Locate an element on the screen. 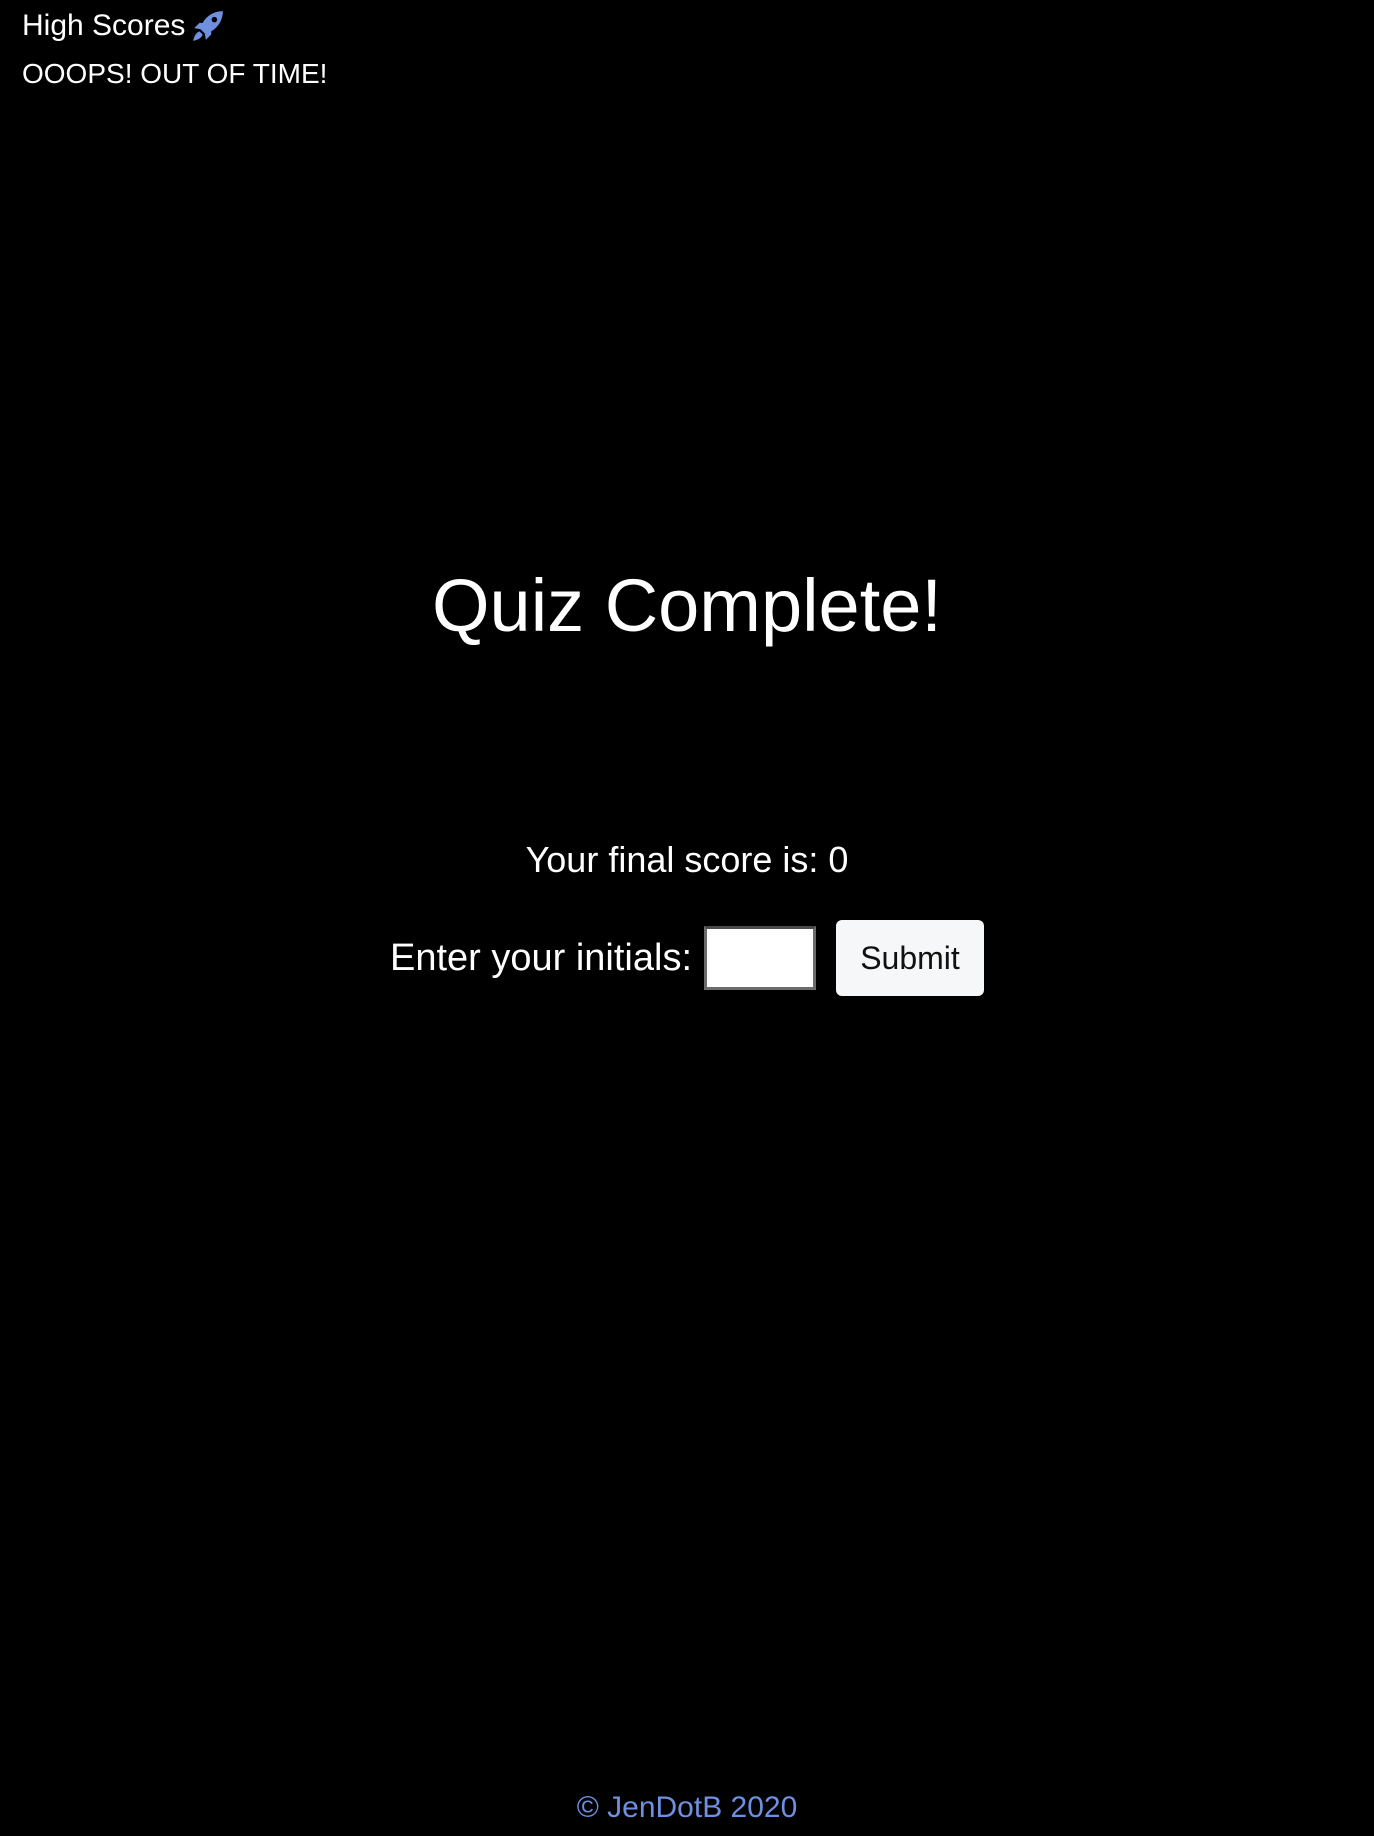 The height and width of the screenshot is (1836, 1374). footer-copyright: © JenDotB 2020 is located at coordinates (687, 1807).